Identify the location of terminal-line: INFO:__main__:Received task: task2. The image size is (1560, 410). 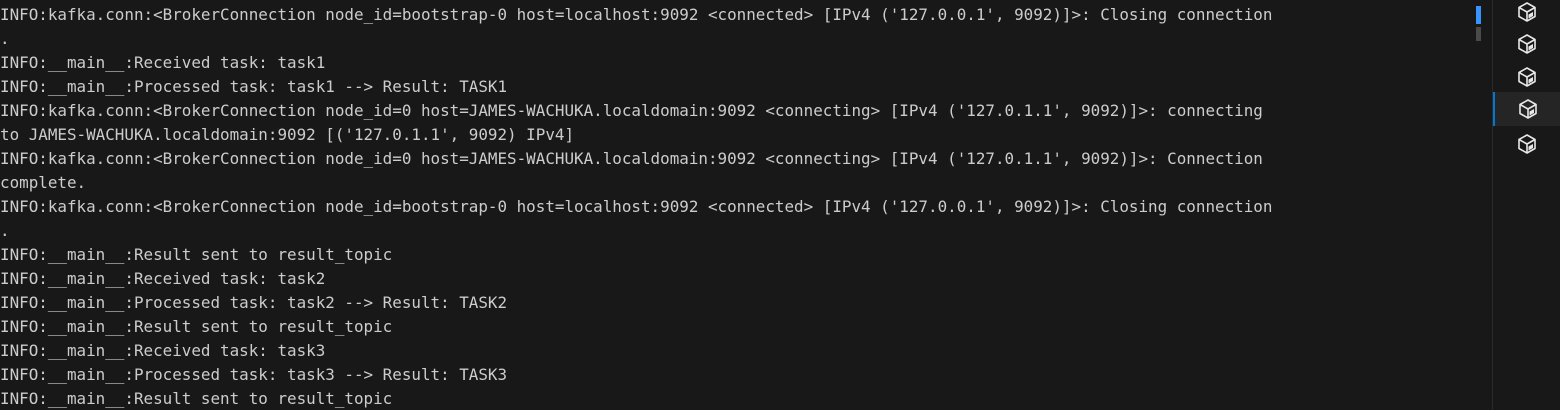
(163, 278).